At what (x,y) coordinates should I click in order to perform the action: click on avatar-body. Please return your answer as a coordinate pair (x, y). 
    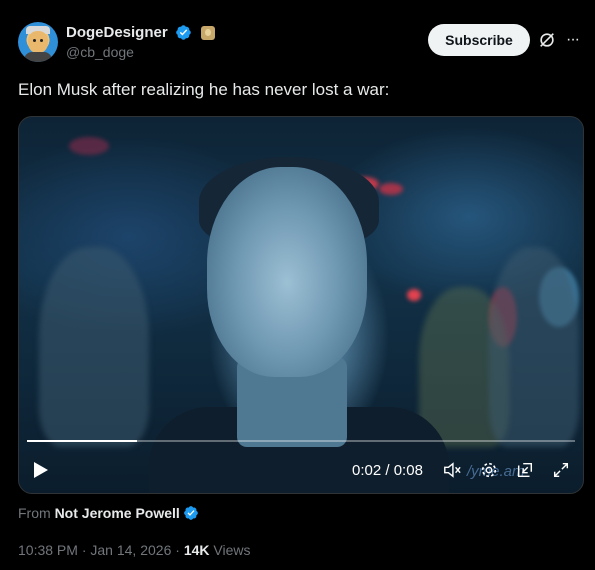
    Looking at the image, I should click on (38, 57).